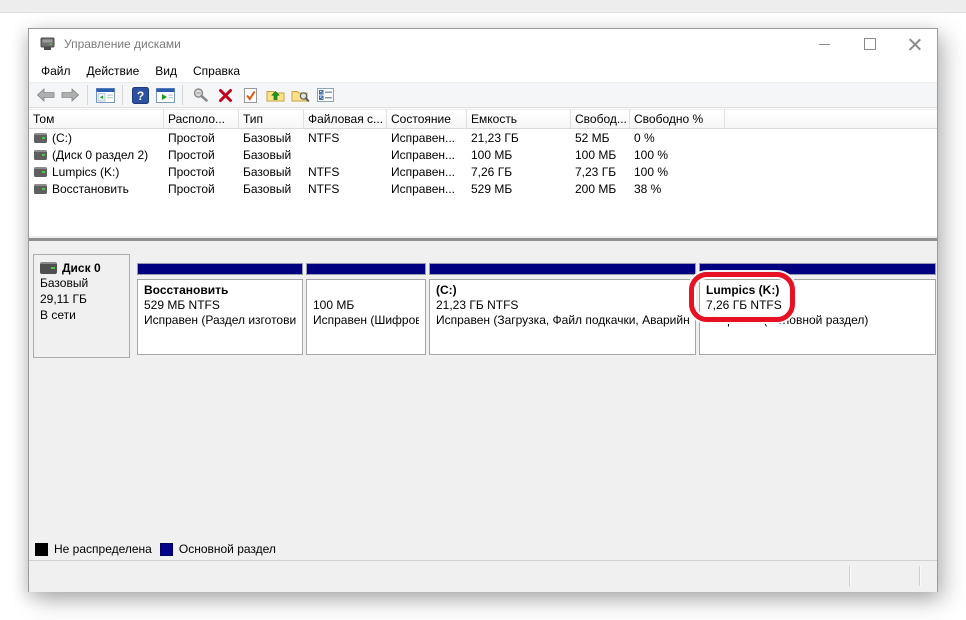 Image resolution: width=966 pixels, height=620 pixels. What do you see at coordinates (492, 171) in the screenshot?
I see `volume-capacity: 7,26 ГБ` at bounding box center [492, 171].